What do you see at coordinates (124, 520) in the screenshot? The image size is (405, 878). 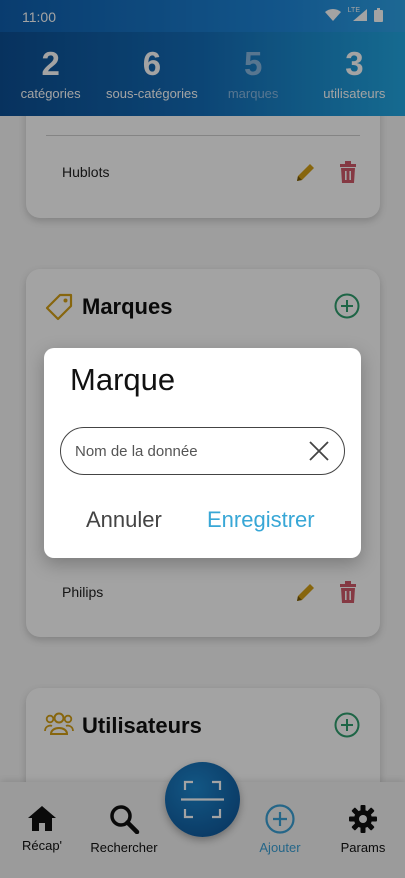 I see `cancel-button: Annuler` at bounding box center [124, 520].